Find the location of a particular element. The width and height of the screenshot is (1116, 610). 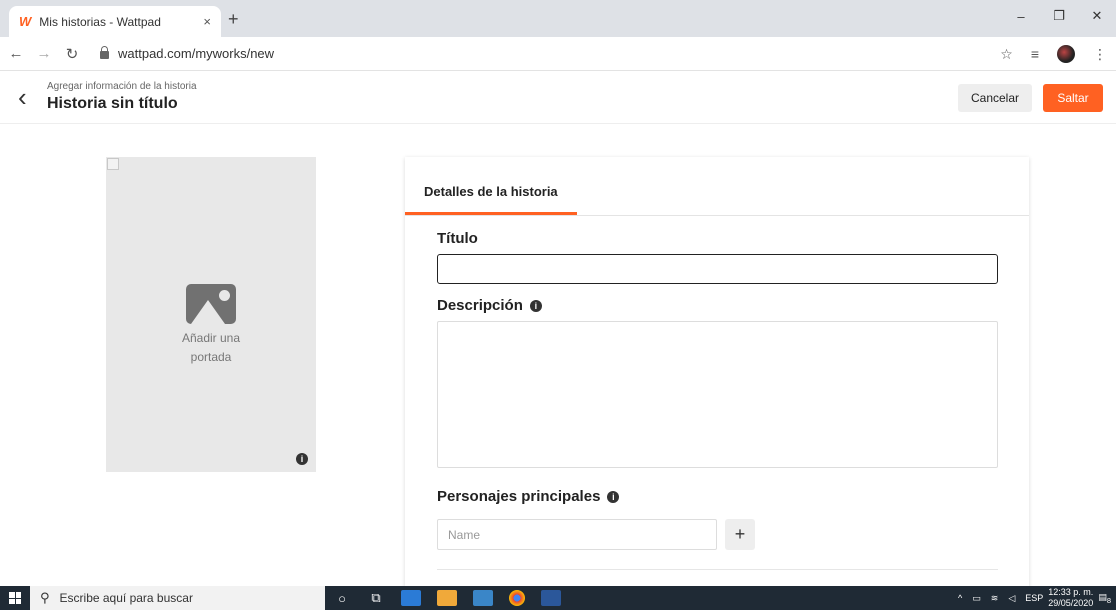

add-character-button: + is located at coordinates (740, 534).